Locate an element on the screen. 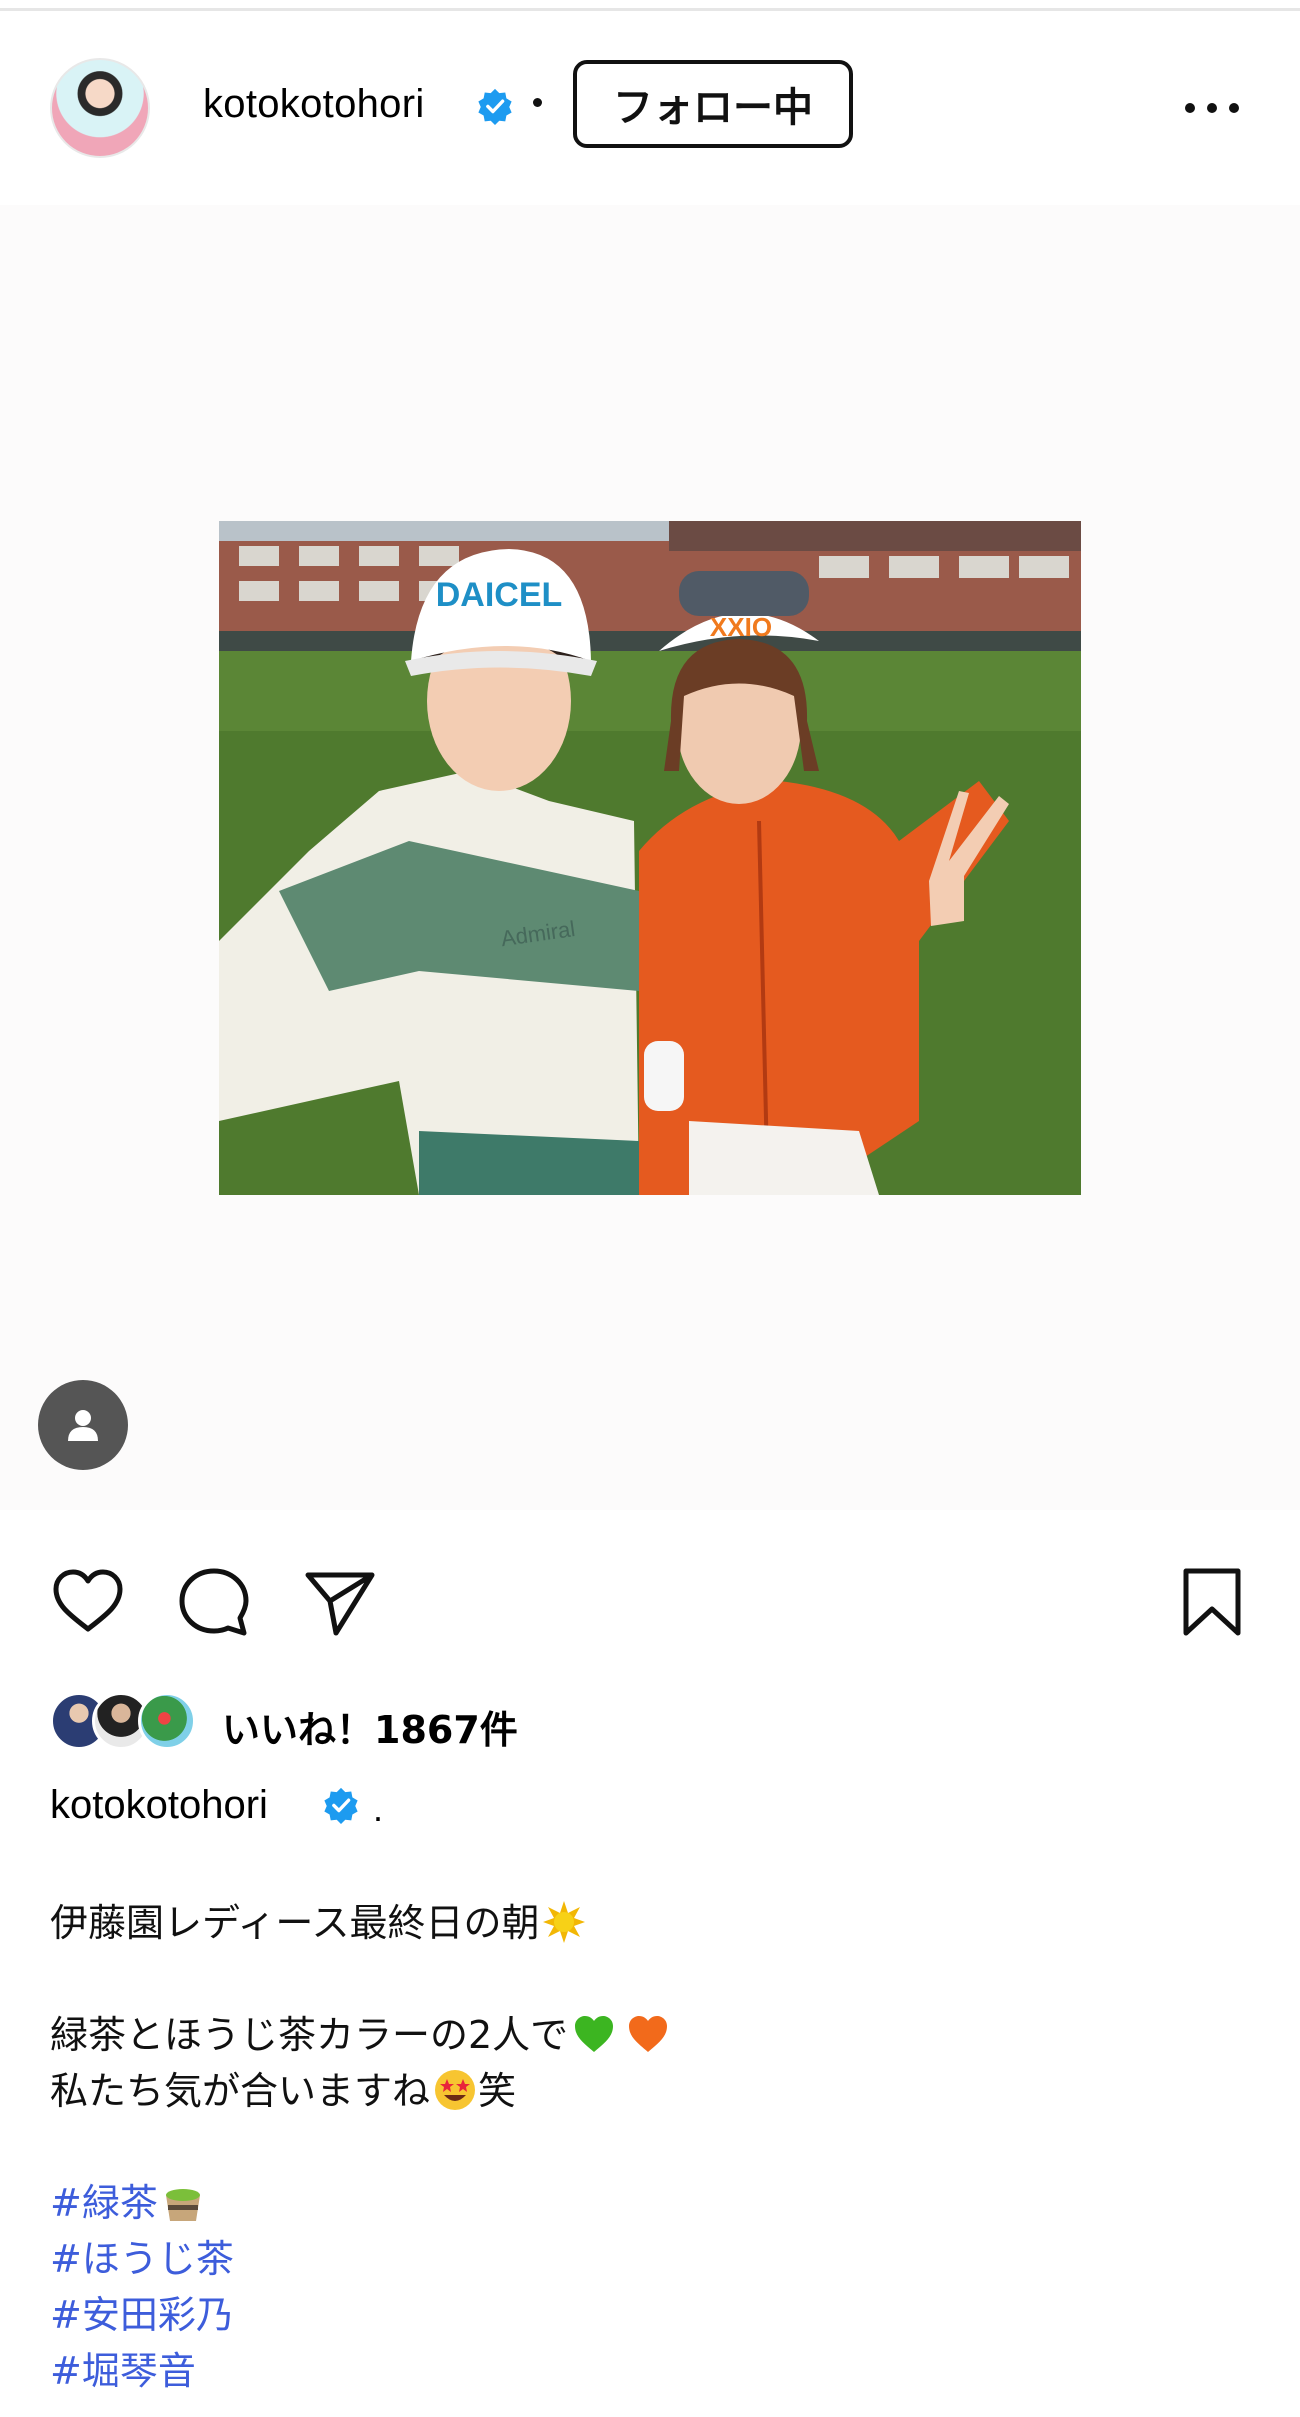  likes-row: いいね！1867件 is located at coordinates (650, 1722).